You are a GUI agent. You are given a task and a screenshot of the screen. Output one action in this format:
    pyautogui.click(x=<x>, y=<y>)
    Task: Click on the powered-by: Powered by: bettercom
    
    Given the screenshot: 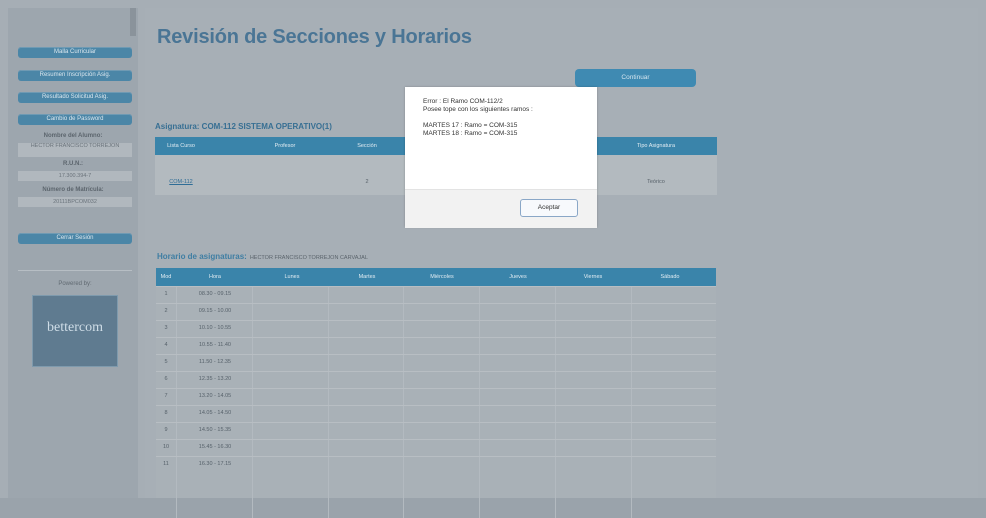 What is the action you would take?
    pyautogui.click(x=75, y=322)
    